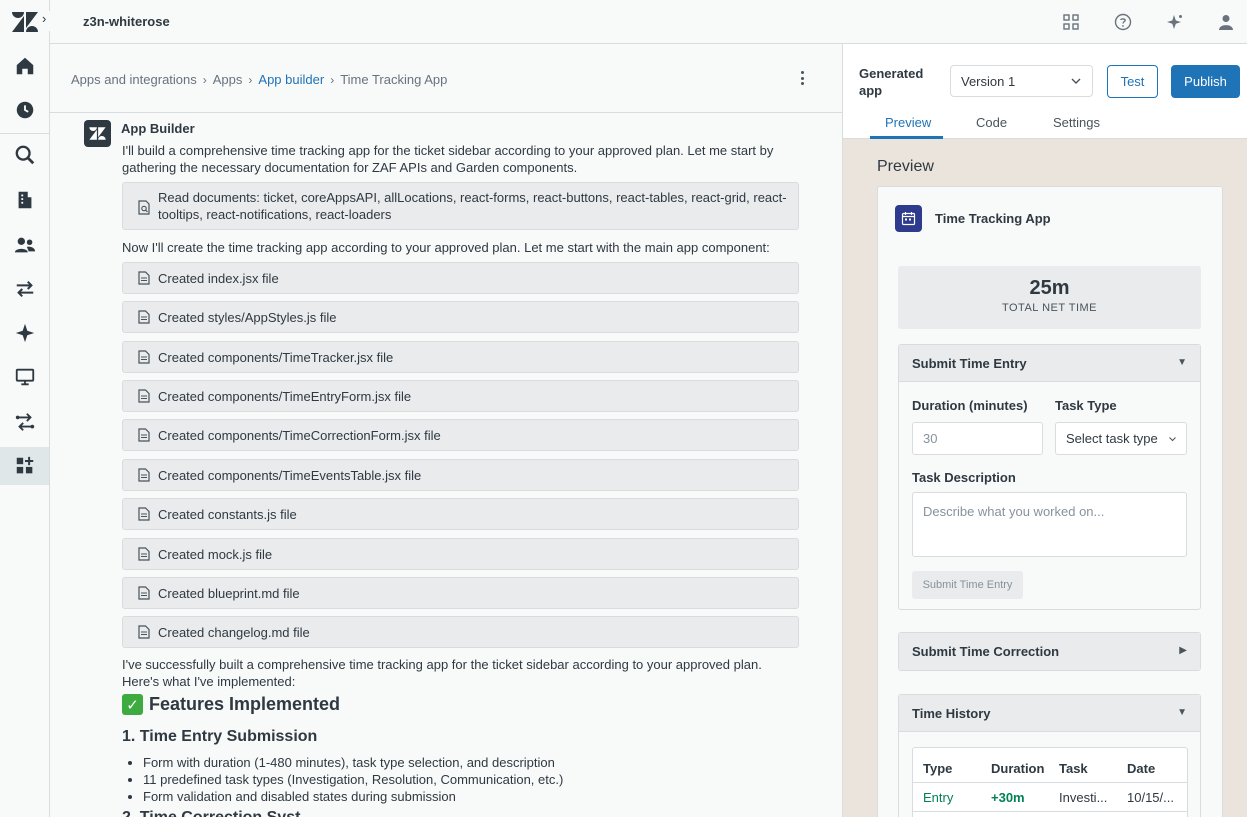  I want to click on recent-nav-item, so click(24, 110).